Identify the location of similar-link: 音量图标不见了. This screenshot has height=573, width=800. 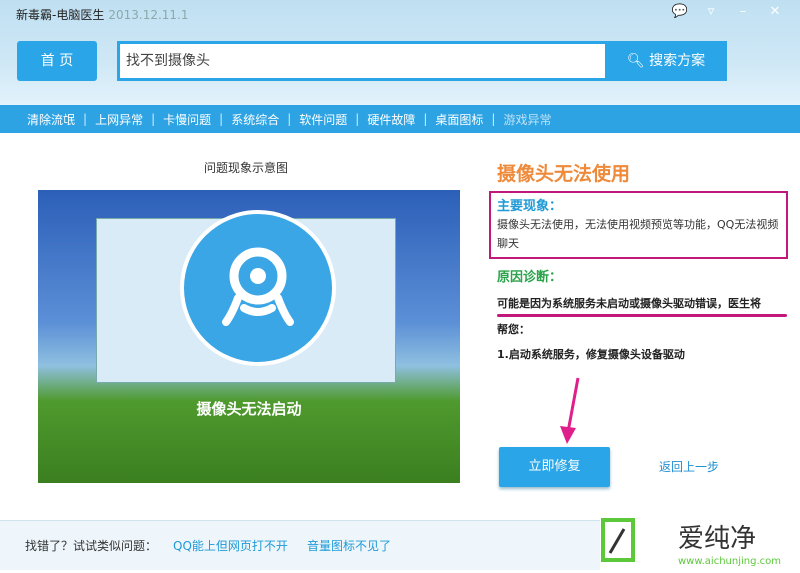
(349, 545).